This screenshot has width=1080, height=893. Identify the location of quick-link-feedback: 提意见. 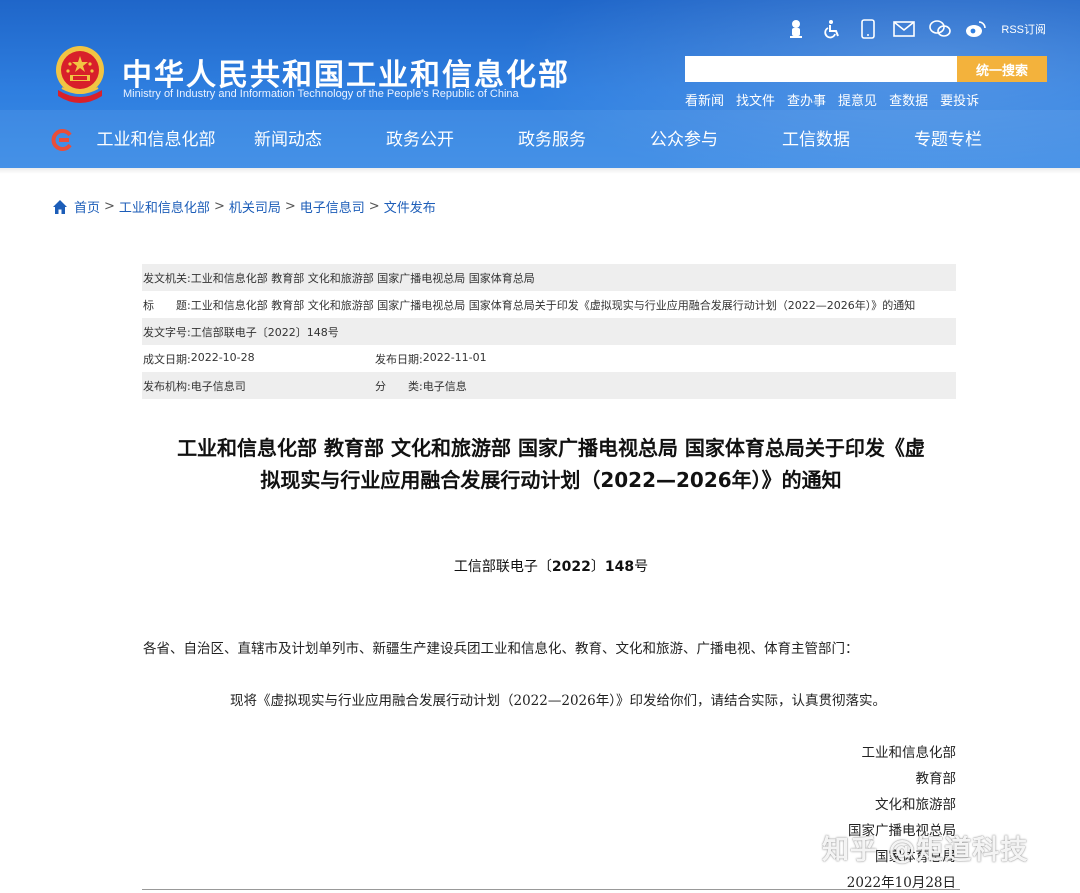
(857, 99).